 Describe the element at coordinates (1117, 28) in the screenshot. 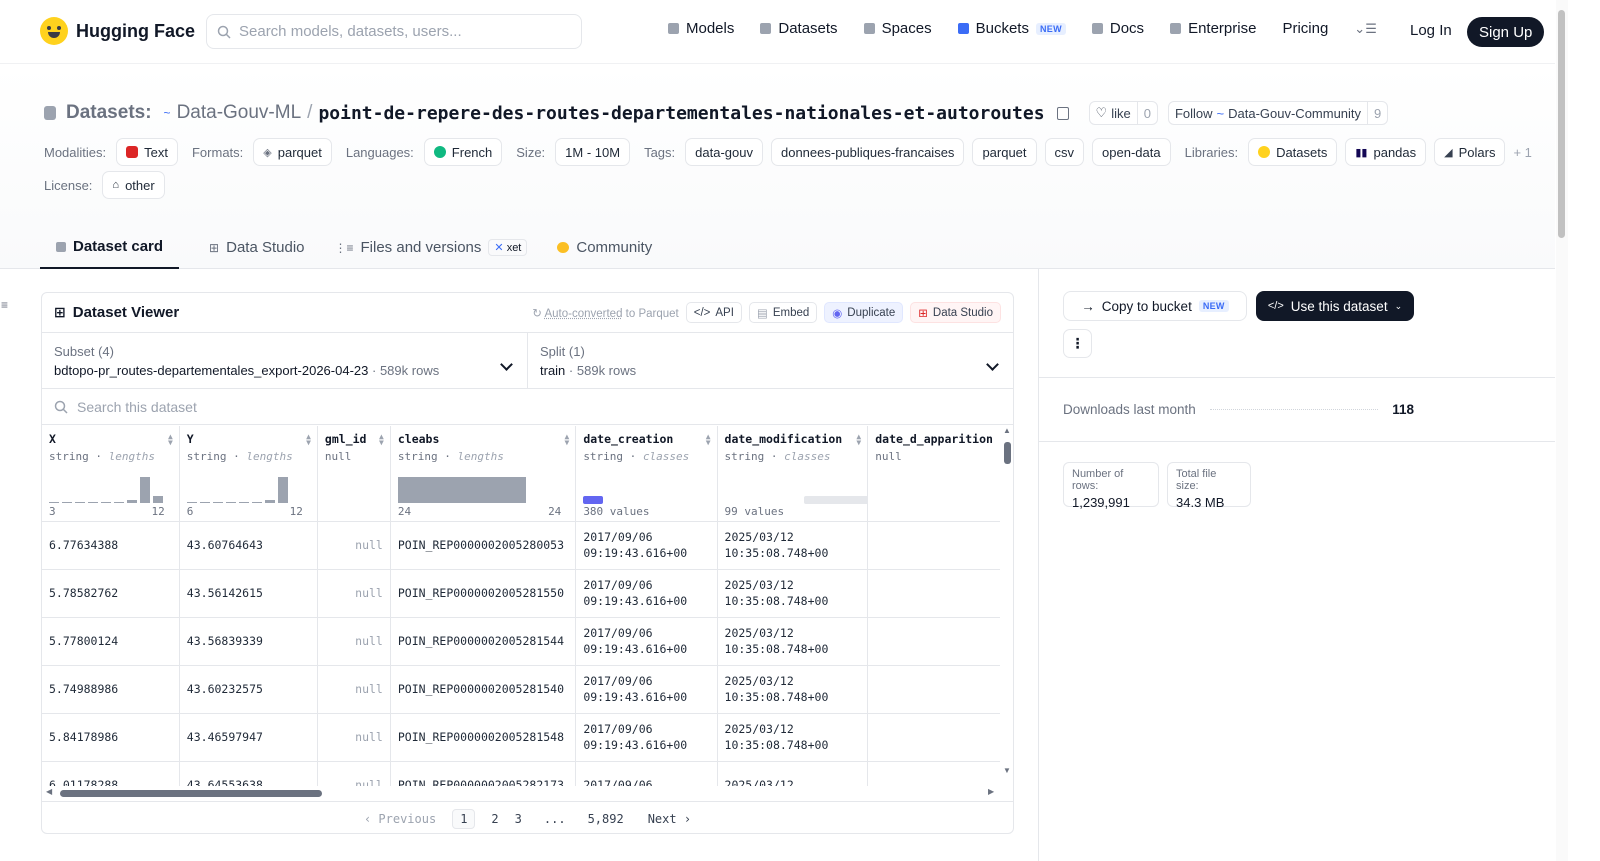

I see `nav-docs: Docs` at that location.